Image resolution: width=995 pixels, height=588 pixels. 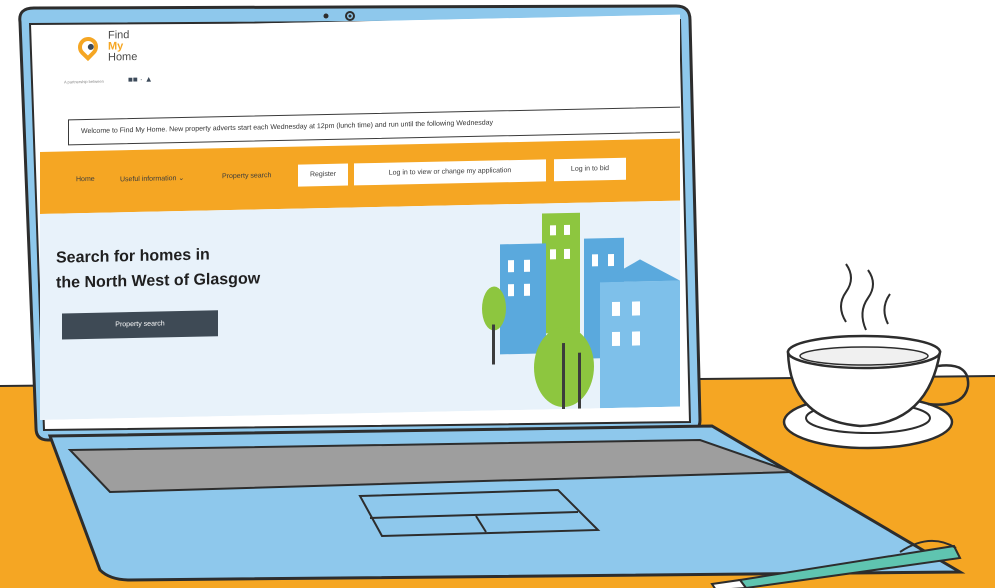 I want to click on nav-home-link: Home, so click(x=85, y=179).